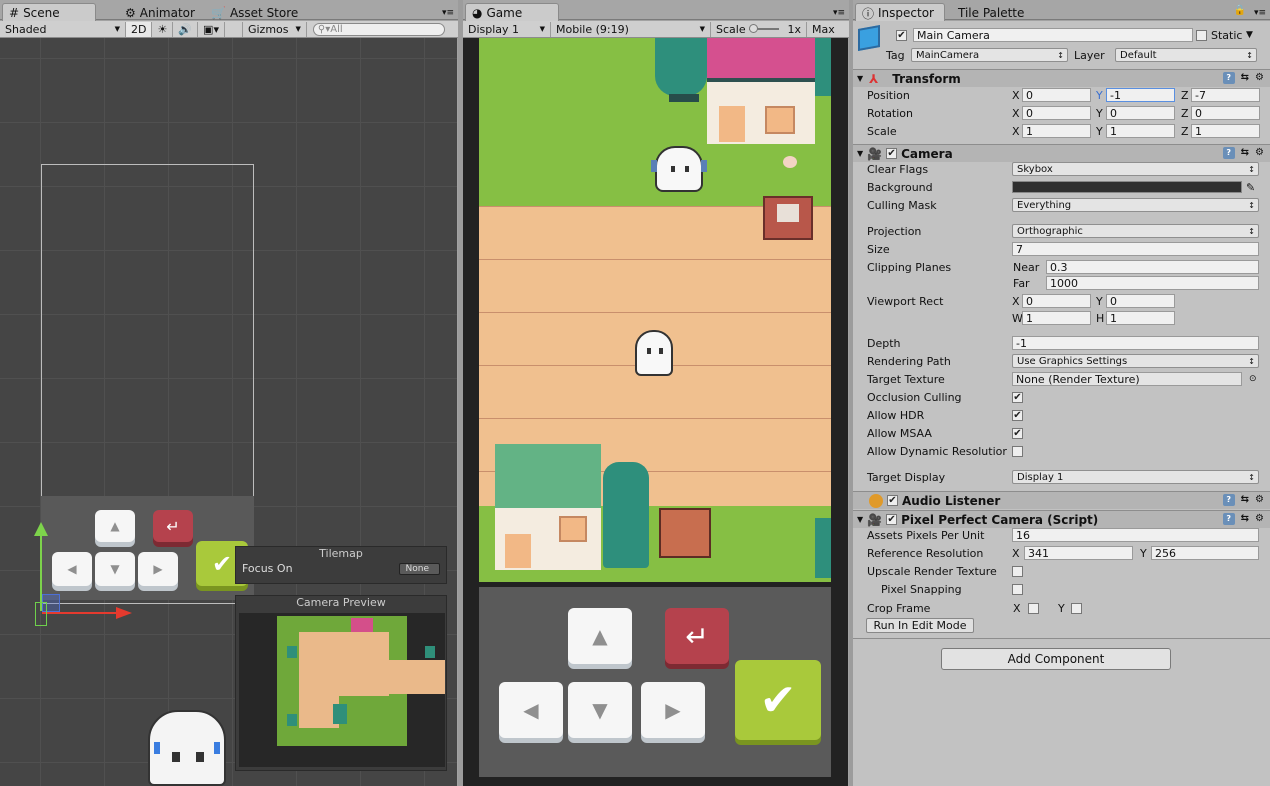 The height and width of the screenshot is (786, 1270). I want to click on run-in-edit-mode-button: Run In Edit Mode, so click(920, 625).